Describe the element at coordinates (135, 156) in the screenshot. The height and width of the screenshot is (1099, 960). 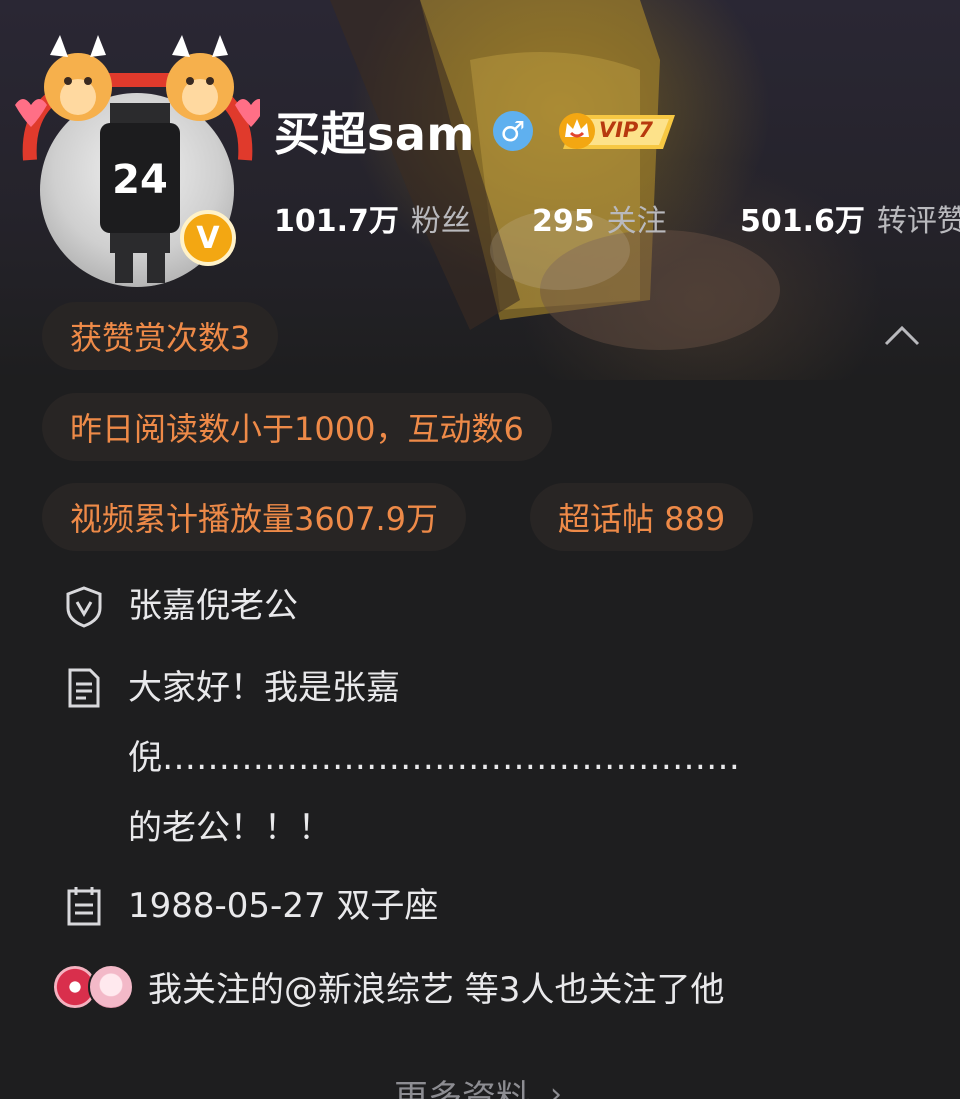
I see `avatar-container: 24 V` at that location.